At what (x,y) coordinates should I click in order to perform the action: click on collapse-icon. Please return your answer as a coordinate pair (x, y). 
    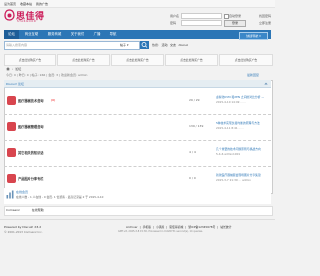
    Looking at the image, I should click on (266, 83).